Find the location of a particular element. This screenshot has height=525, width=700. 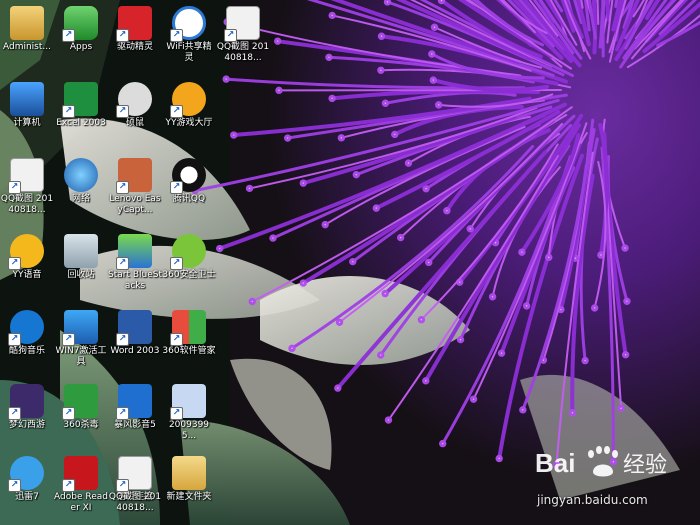

thunder-icon: ↗ is located at coordinates (26, 474).